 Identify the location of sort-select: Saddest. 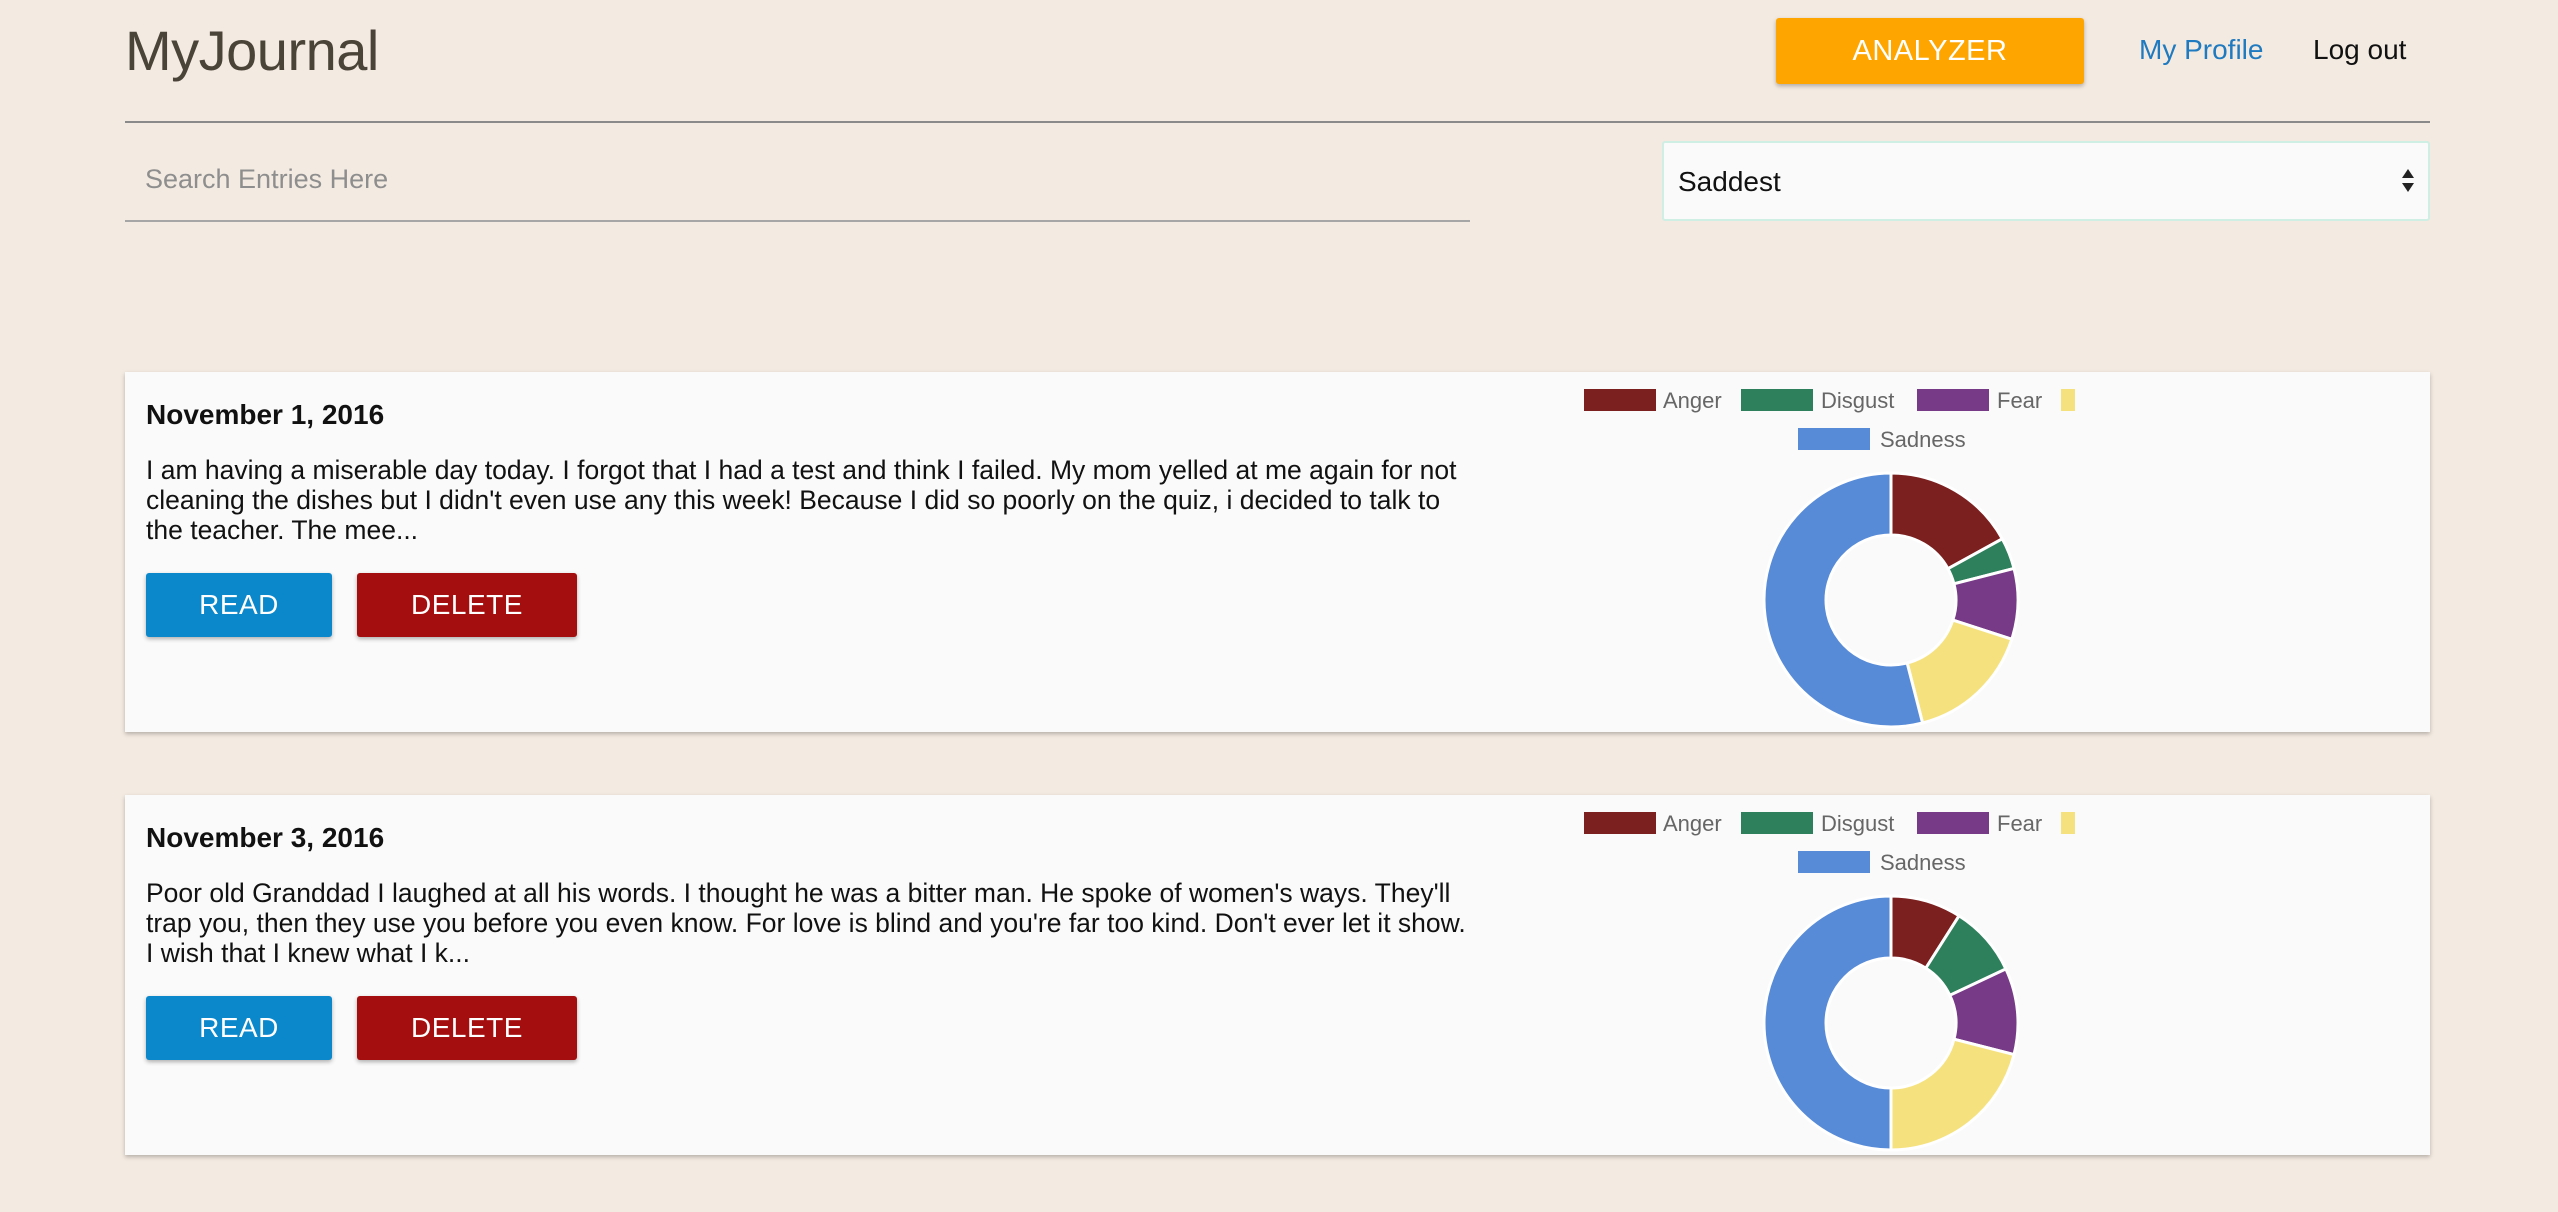
(2046, 181).